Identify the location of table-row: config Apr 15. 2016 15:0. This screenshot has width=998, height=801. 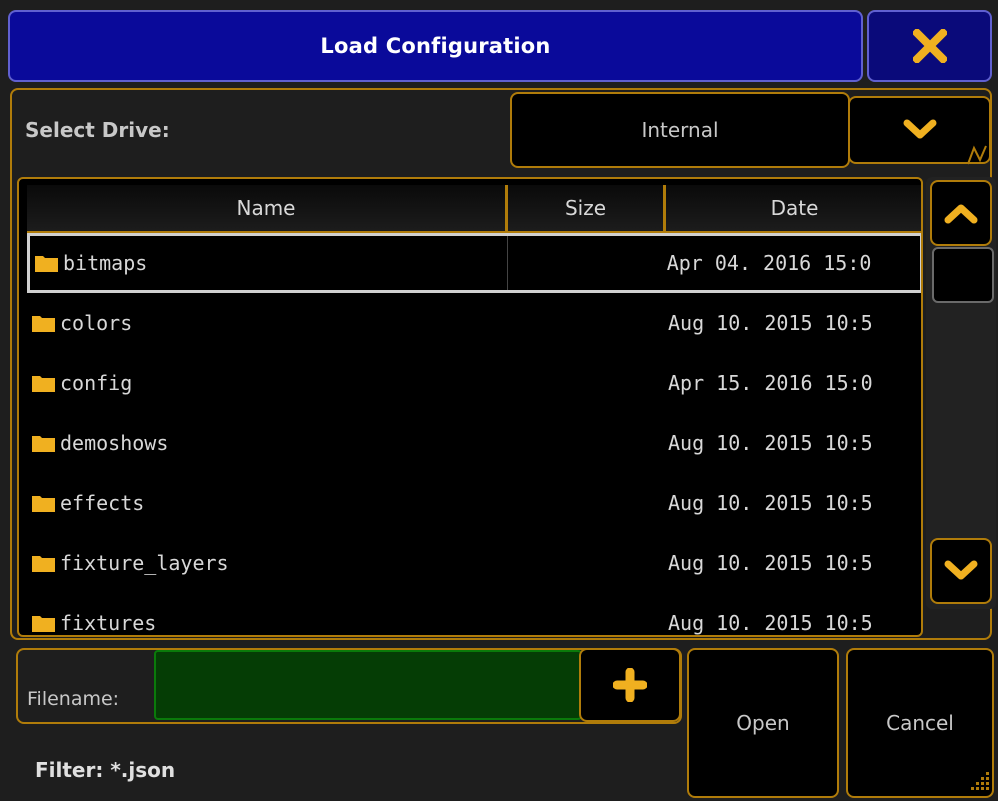
(474, 383).